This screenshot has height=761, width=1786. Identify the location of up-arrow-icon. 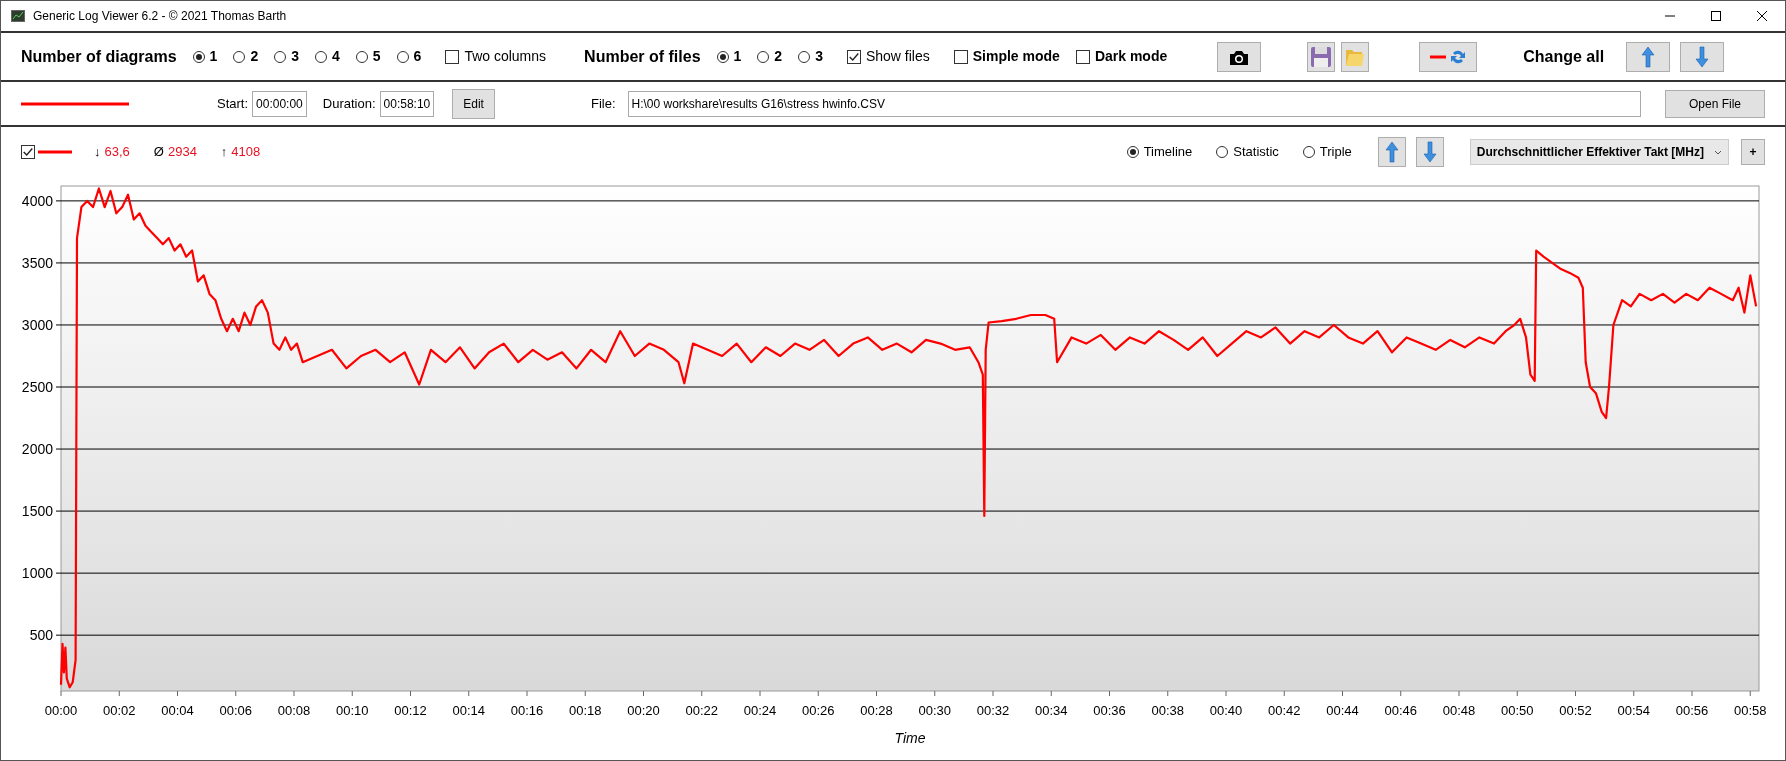
(1391, 152).